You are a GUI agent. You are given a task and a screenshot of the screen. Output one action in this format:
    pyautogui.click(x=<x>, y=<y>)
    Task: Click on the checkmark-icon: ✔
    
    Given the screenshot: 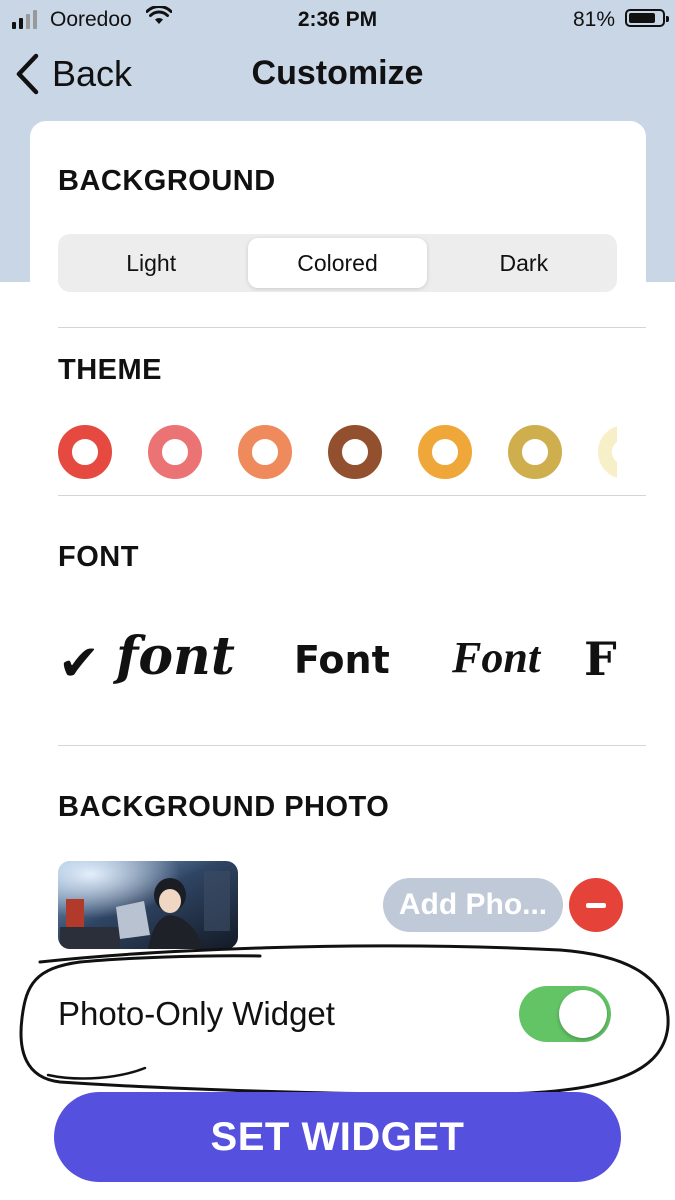 What is the action you would take?
    pyautogui.click(x=79, y=663)
    